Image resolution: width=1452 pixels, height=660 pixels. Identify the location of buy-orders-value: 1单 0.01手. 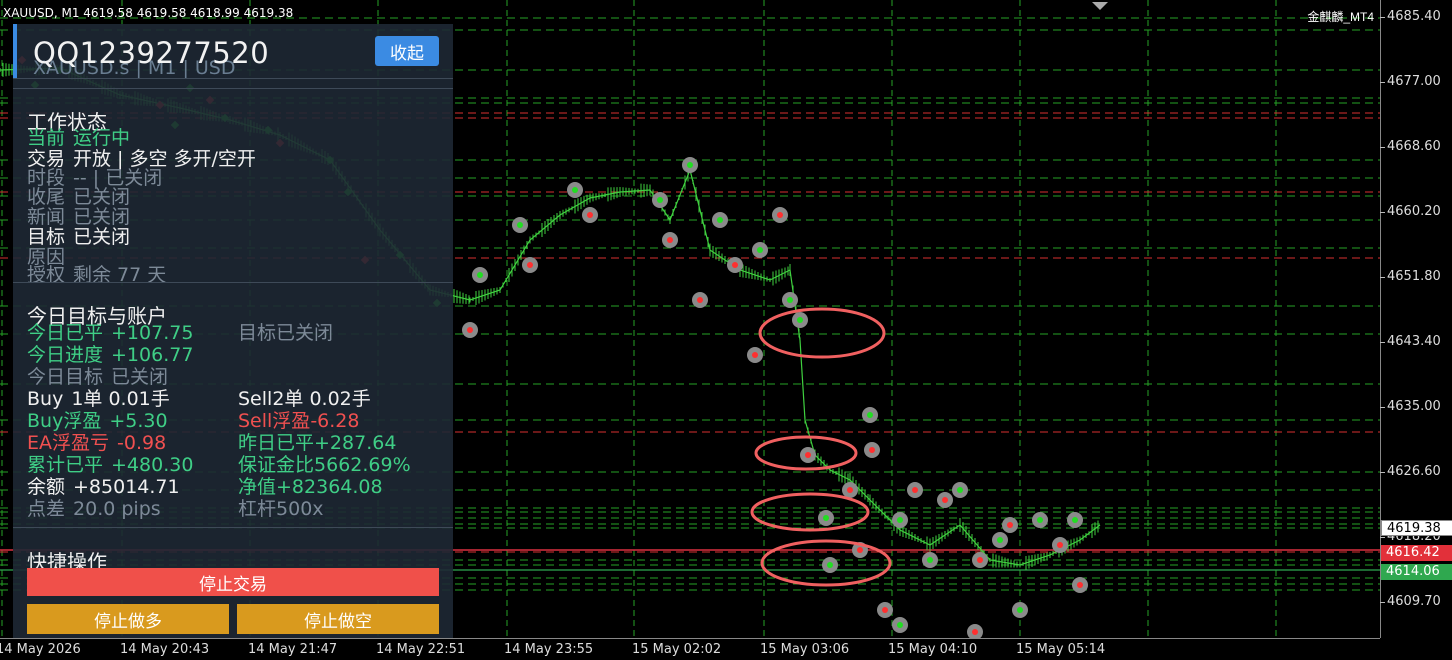
(120, 399).